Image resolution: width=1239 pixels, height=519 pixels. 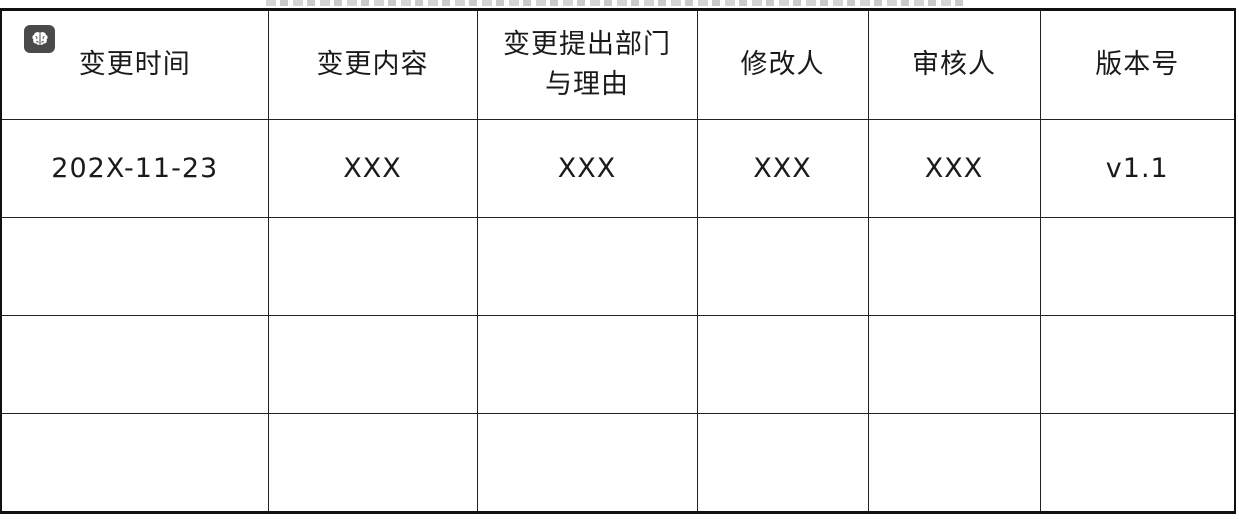 What do you see at coordinates (616, 3) in the screenshot?
I see `cut-off-heading-fragment` at bounding box center [616, 3].